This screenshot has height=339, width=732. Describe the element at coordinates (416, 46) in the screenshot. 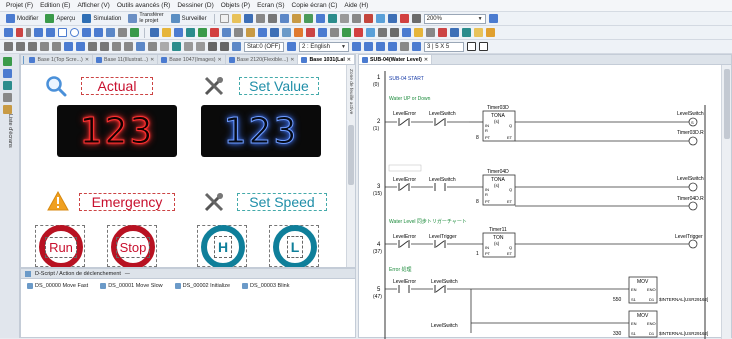

I see `view6-icon` at that location.